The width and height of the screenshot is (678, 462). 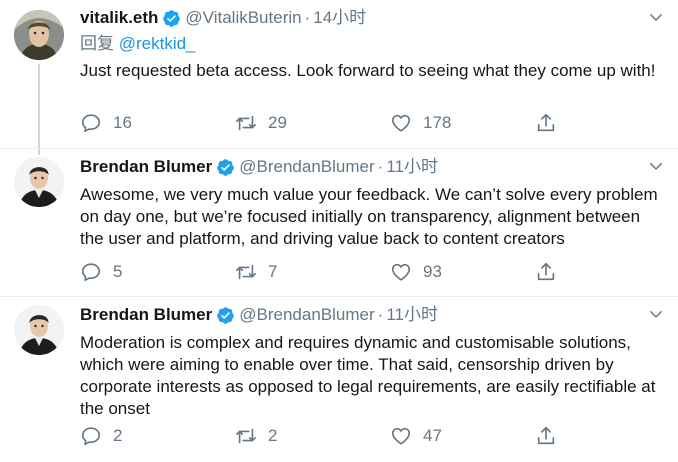 I want to click on reply-count: 5, so click(x=118, y=271).